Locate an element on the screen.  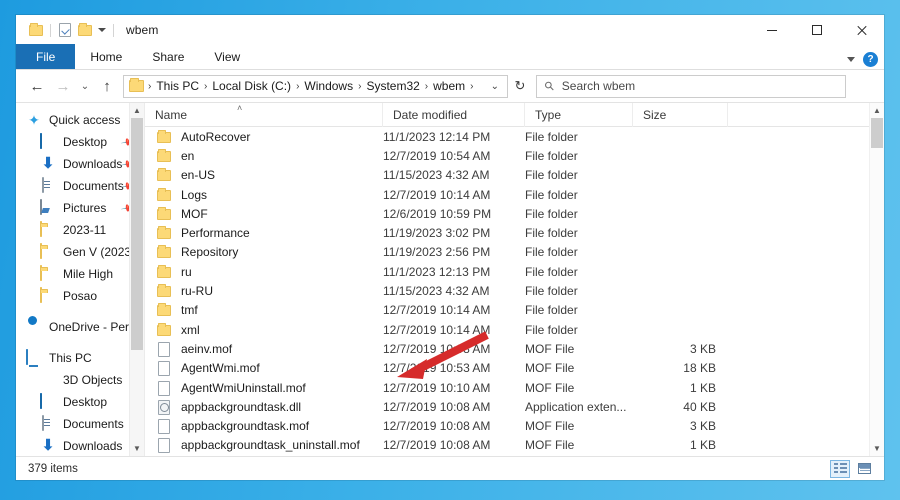
table-row: ru-RU 11/15/2023 4:32 AM File folder is located at coordinates (507, 290).